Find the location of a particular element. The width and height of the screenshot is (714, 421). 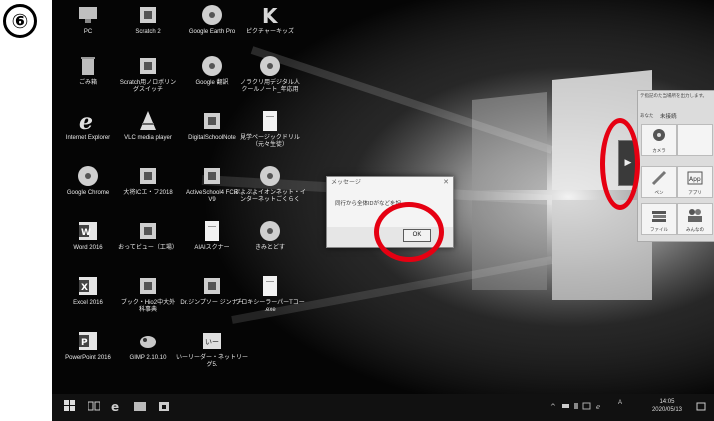

svg-text: ℯ is located at coordinates (598, 407).